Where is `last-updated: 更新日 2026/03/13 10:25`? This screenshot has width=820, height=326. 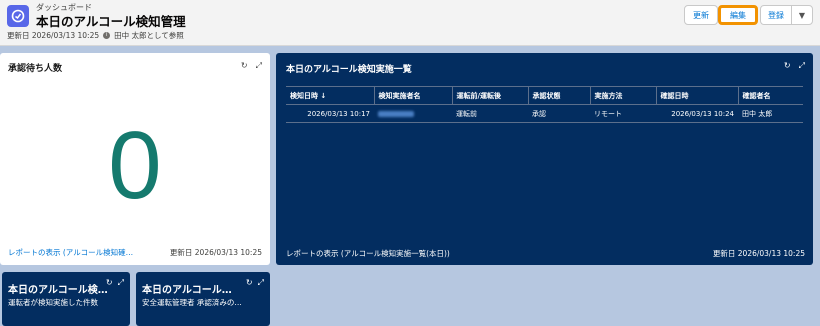
last-updated: 更新日 2026/03/13 10:25 is located at coordinates (53, 35).